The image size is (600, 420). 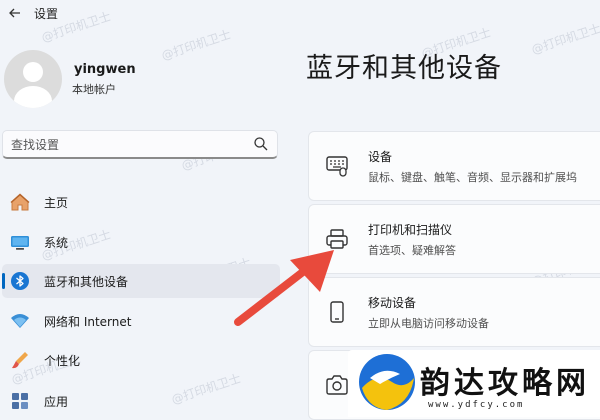 What do you see at coordinates (86, 282) in the screenshot?
I see `sidebar-item-label: 蓝牙和其他设备` at bounding box center [86, 282].